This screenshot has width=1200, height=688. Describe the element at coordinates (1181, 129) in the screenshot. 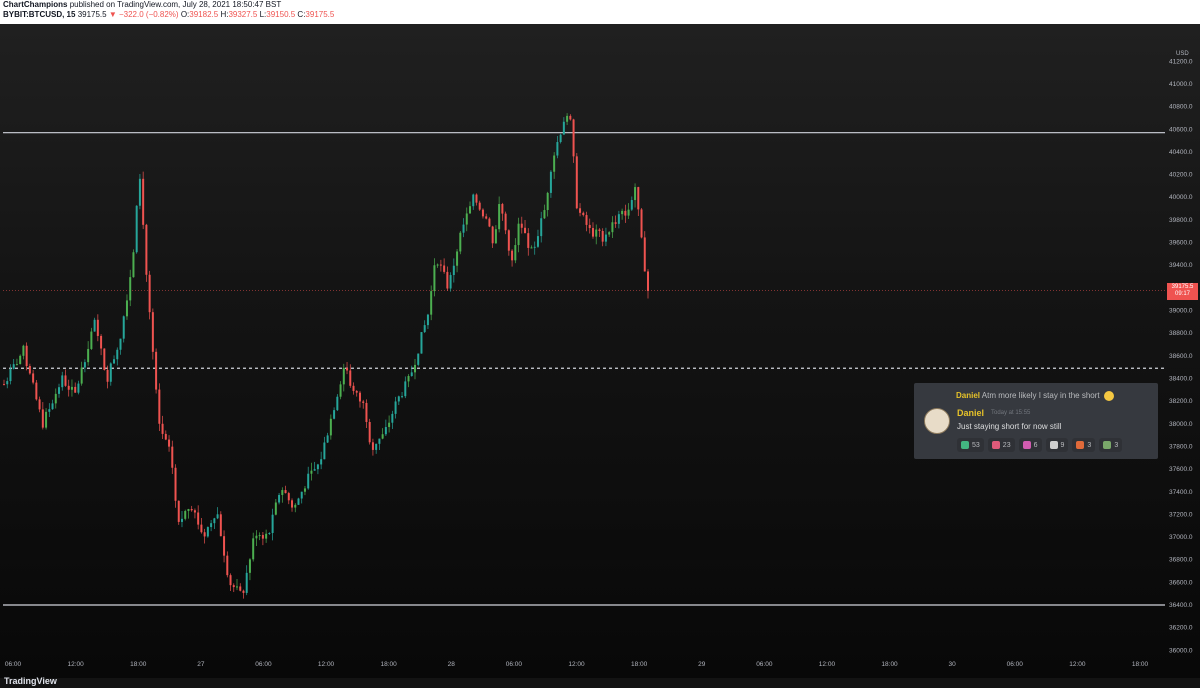

I see `y-tick-label: 40600.0` at that location.